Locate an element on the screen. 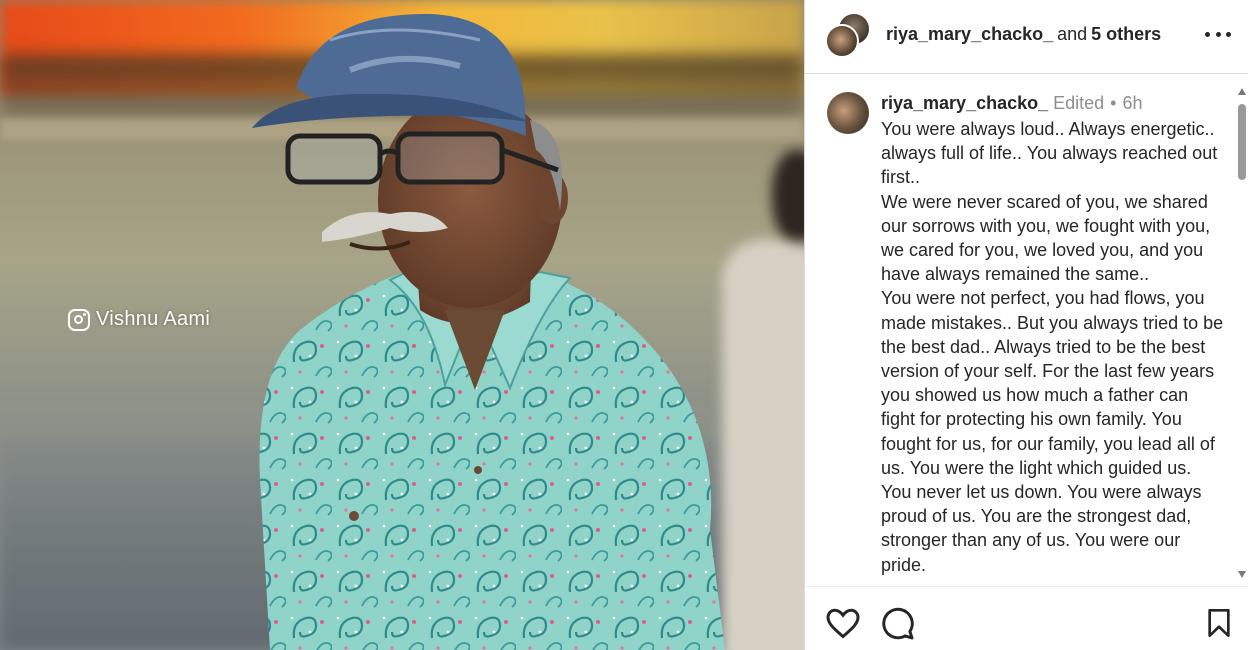 The height and width of the screenshot is (650, 1248). scroll-up-icon is located at coordinates (1242, 91).